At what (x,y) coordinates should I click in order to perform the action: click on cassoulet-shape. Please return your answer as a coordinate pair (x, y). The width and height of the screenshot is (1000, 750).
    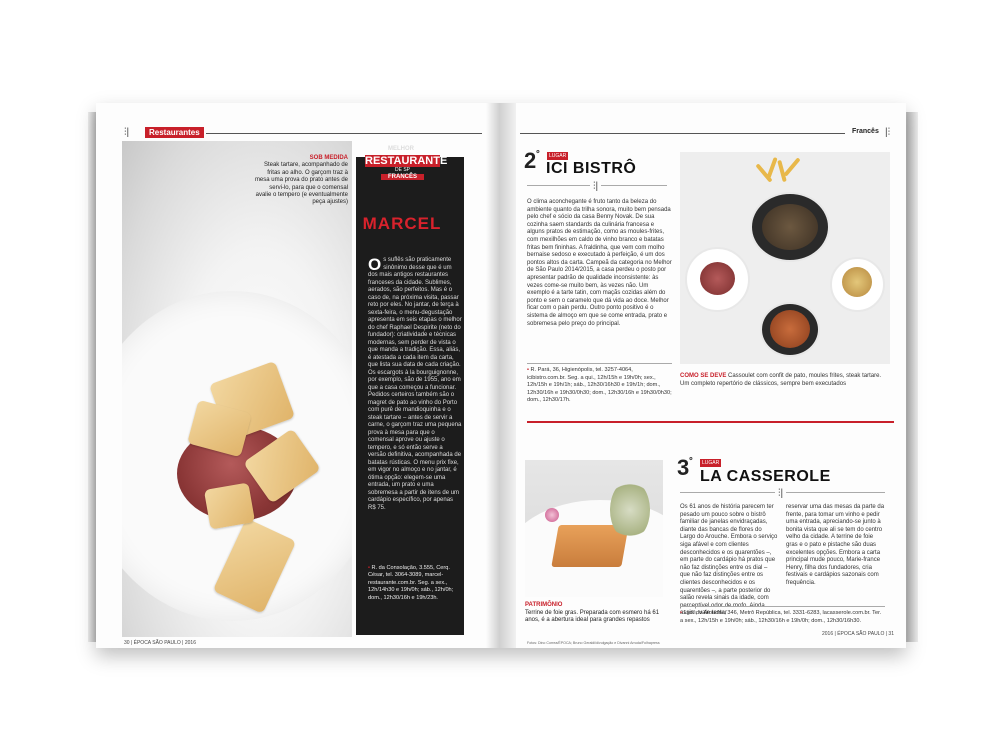
    Looking at the image, I should click on (790, 329).